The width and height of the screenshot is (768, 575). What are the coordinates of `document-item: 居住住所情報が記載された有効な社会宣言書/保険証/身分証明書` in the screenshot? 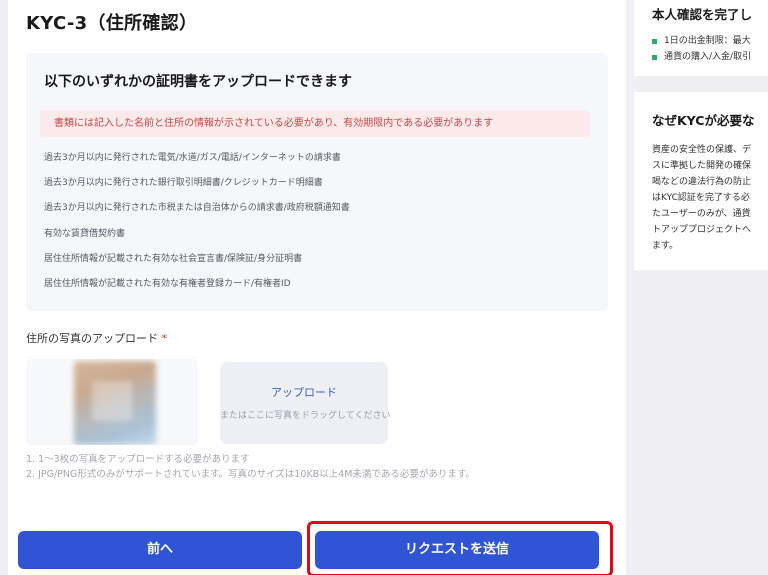 It's located at (173, 258).